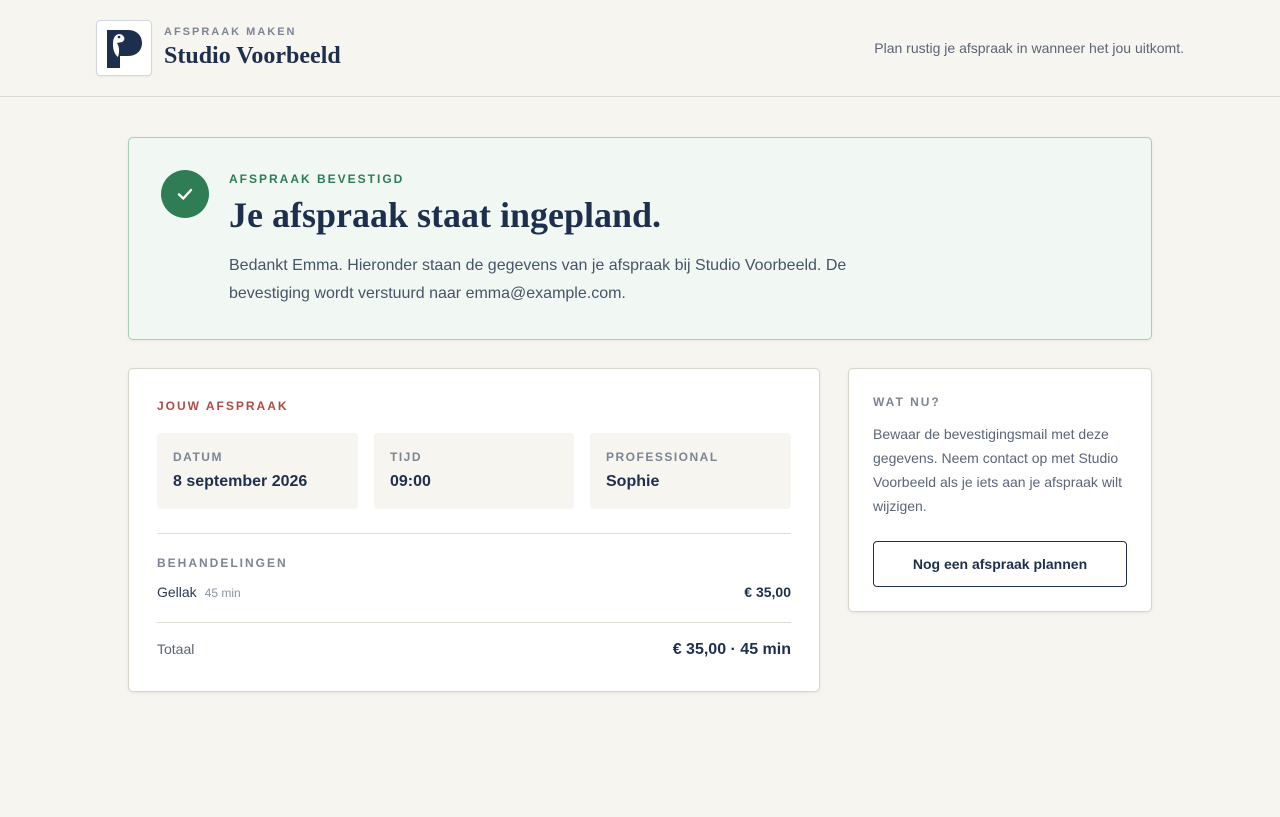  I want to click on confirmation-check-badge, so click(185, 194).